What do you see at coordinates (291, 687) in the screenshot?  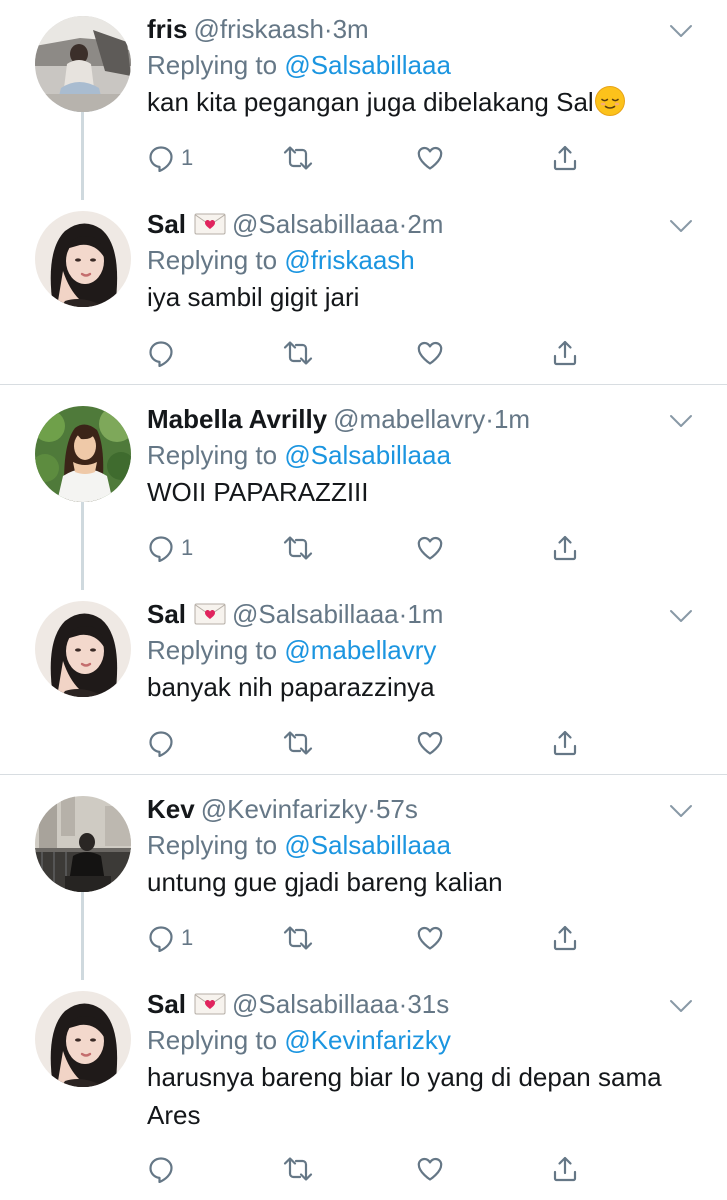 I see `tweet-text: banyak nih paparazzinya` at bounding box center [291, 687].